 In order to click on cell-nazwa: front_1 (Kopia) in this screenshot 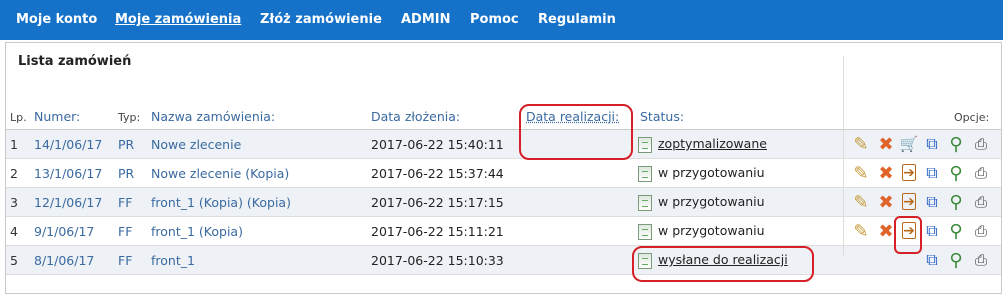, I will do `click(197, 231)`.